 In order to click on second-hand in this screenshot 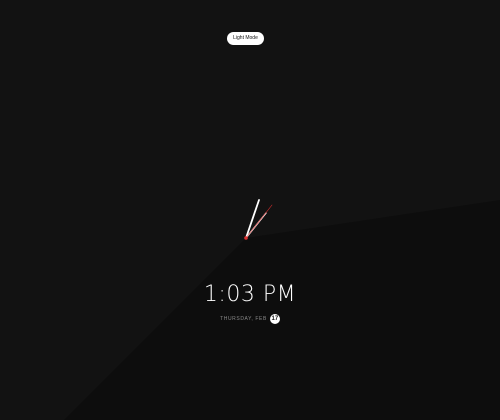, I will do `click(259, 221)`.